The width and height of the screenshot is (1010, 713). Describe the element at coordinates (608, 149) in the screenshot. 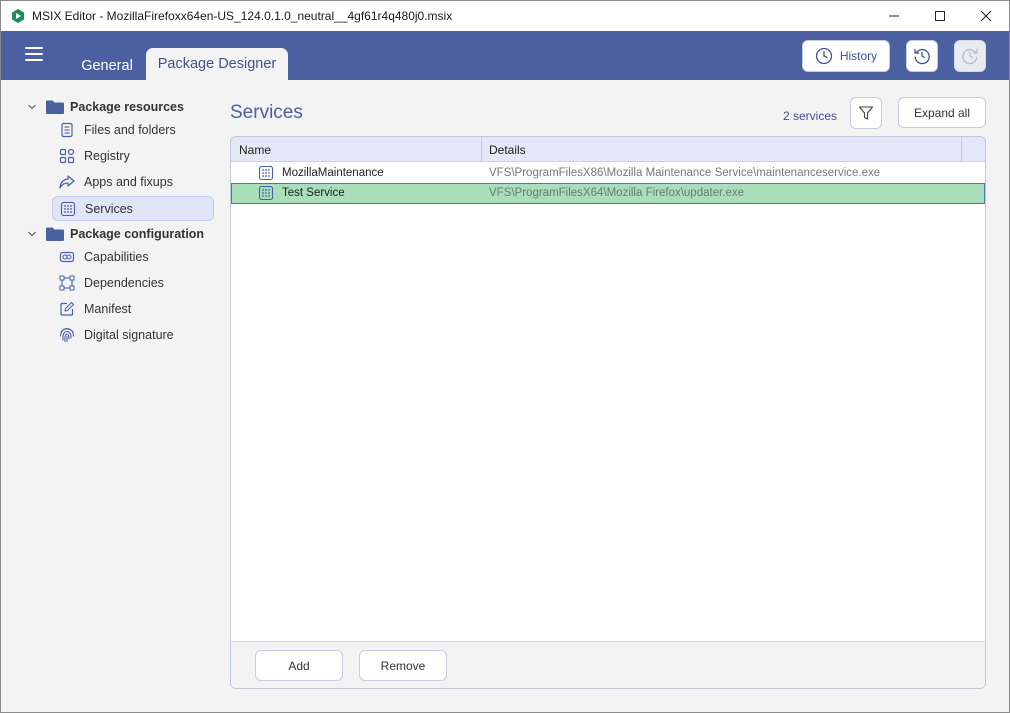

I see `grid-header: Name Details` at that location.